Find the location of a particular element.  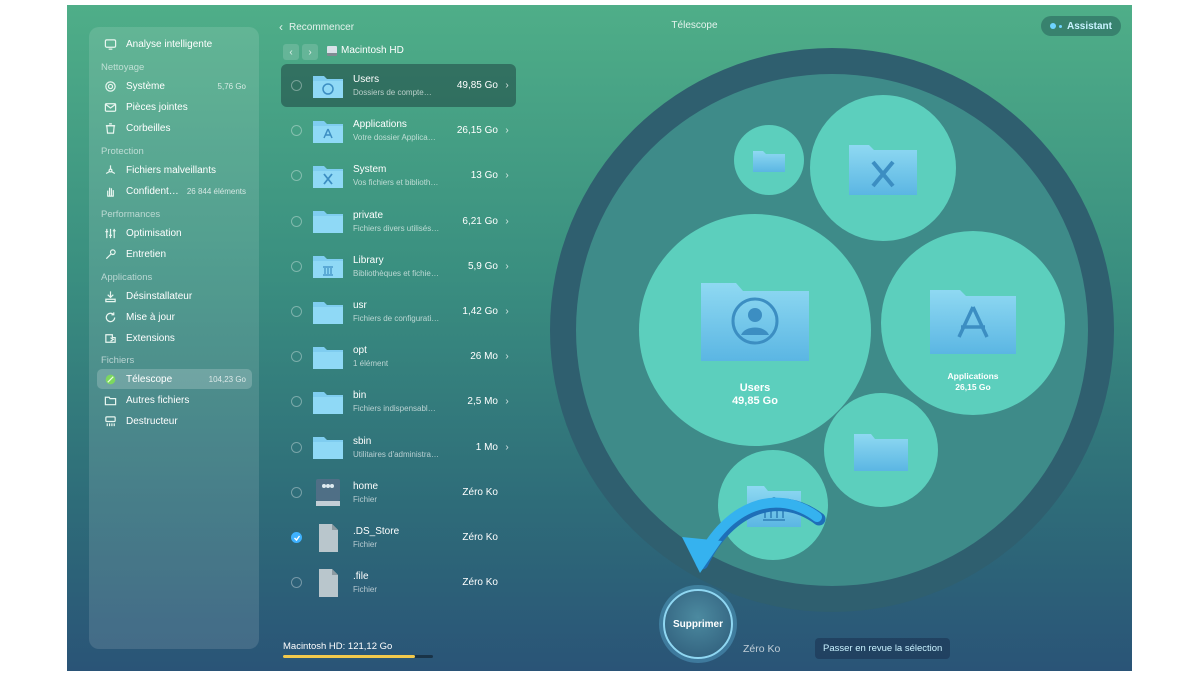

section-title-files: Fichiers is located at coordinates (118, 360).